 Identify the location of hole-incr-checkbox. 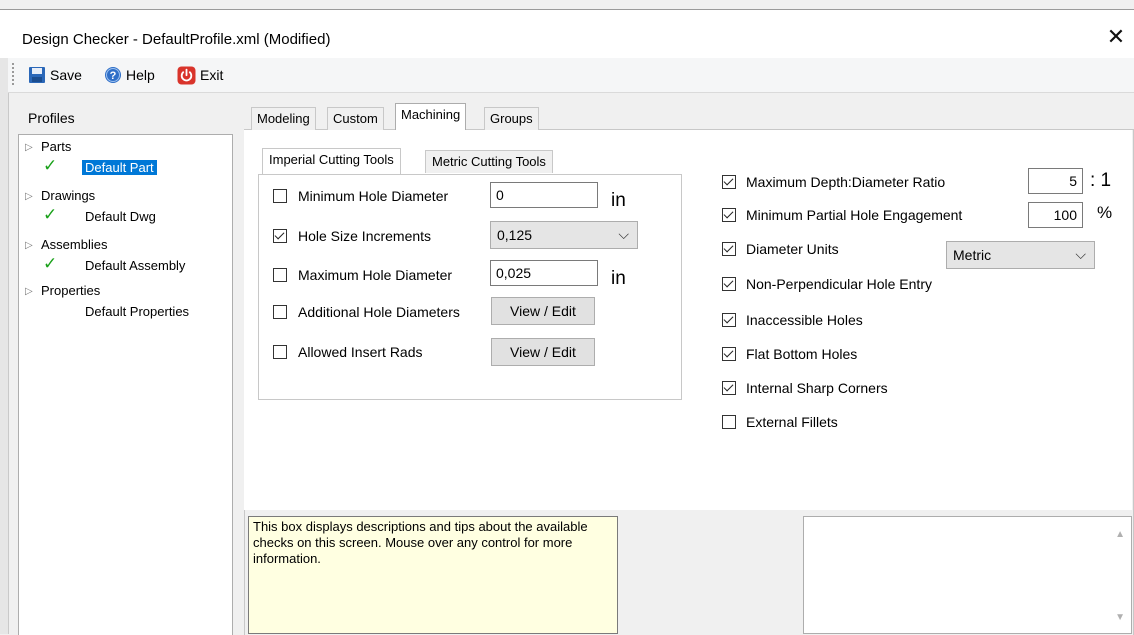
(280, 236).